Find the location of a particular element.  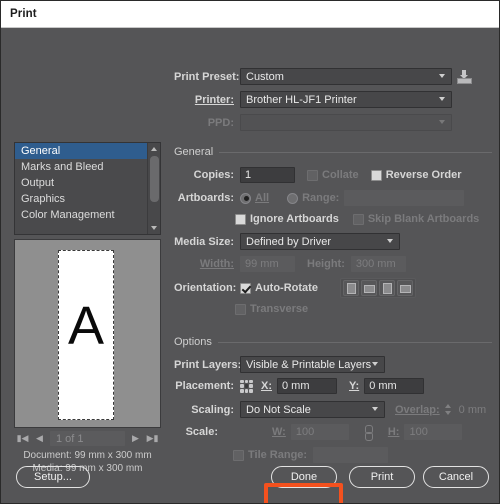

collate-checkbox is located at coordinates (312, 175).